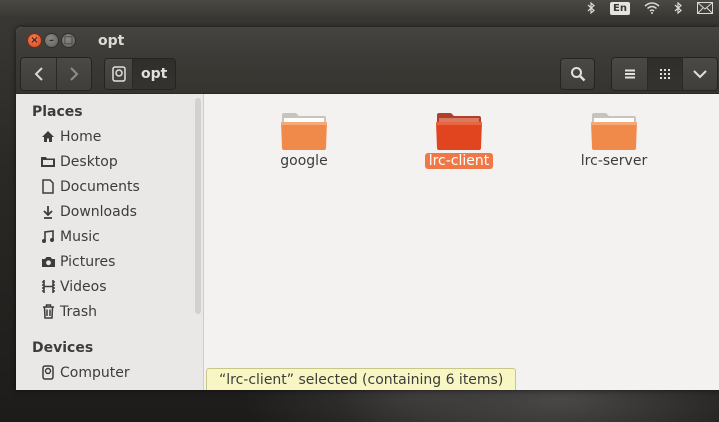  What do you see at coordinates (367, 74) in the screenshot?
I see `toolbar: opt` at bounding box center [367, 74].